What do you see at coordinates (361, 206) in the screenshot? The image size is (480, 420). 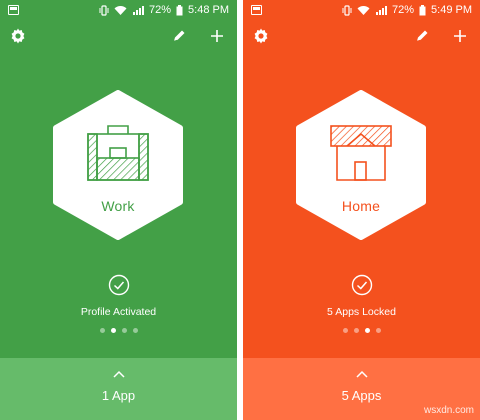 I see `profile-name: Home` at bounding box center [361, 206].